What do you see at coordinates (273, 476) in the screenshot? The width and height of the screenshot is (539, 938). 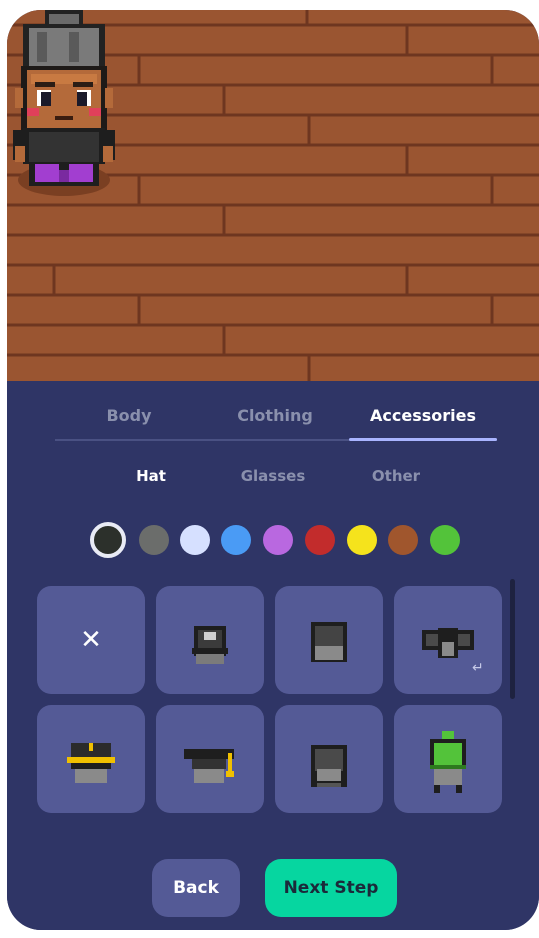 I see `subtab-glasses: Glasses` at bounding box center [273, 476].